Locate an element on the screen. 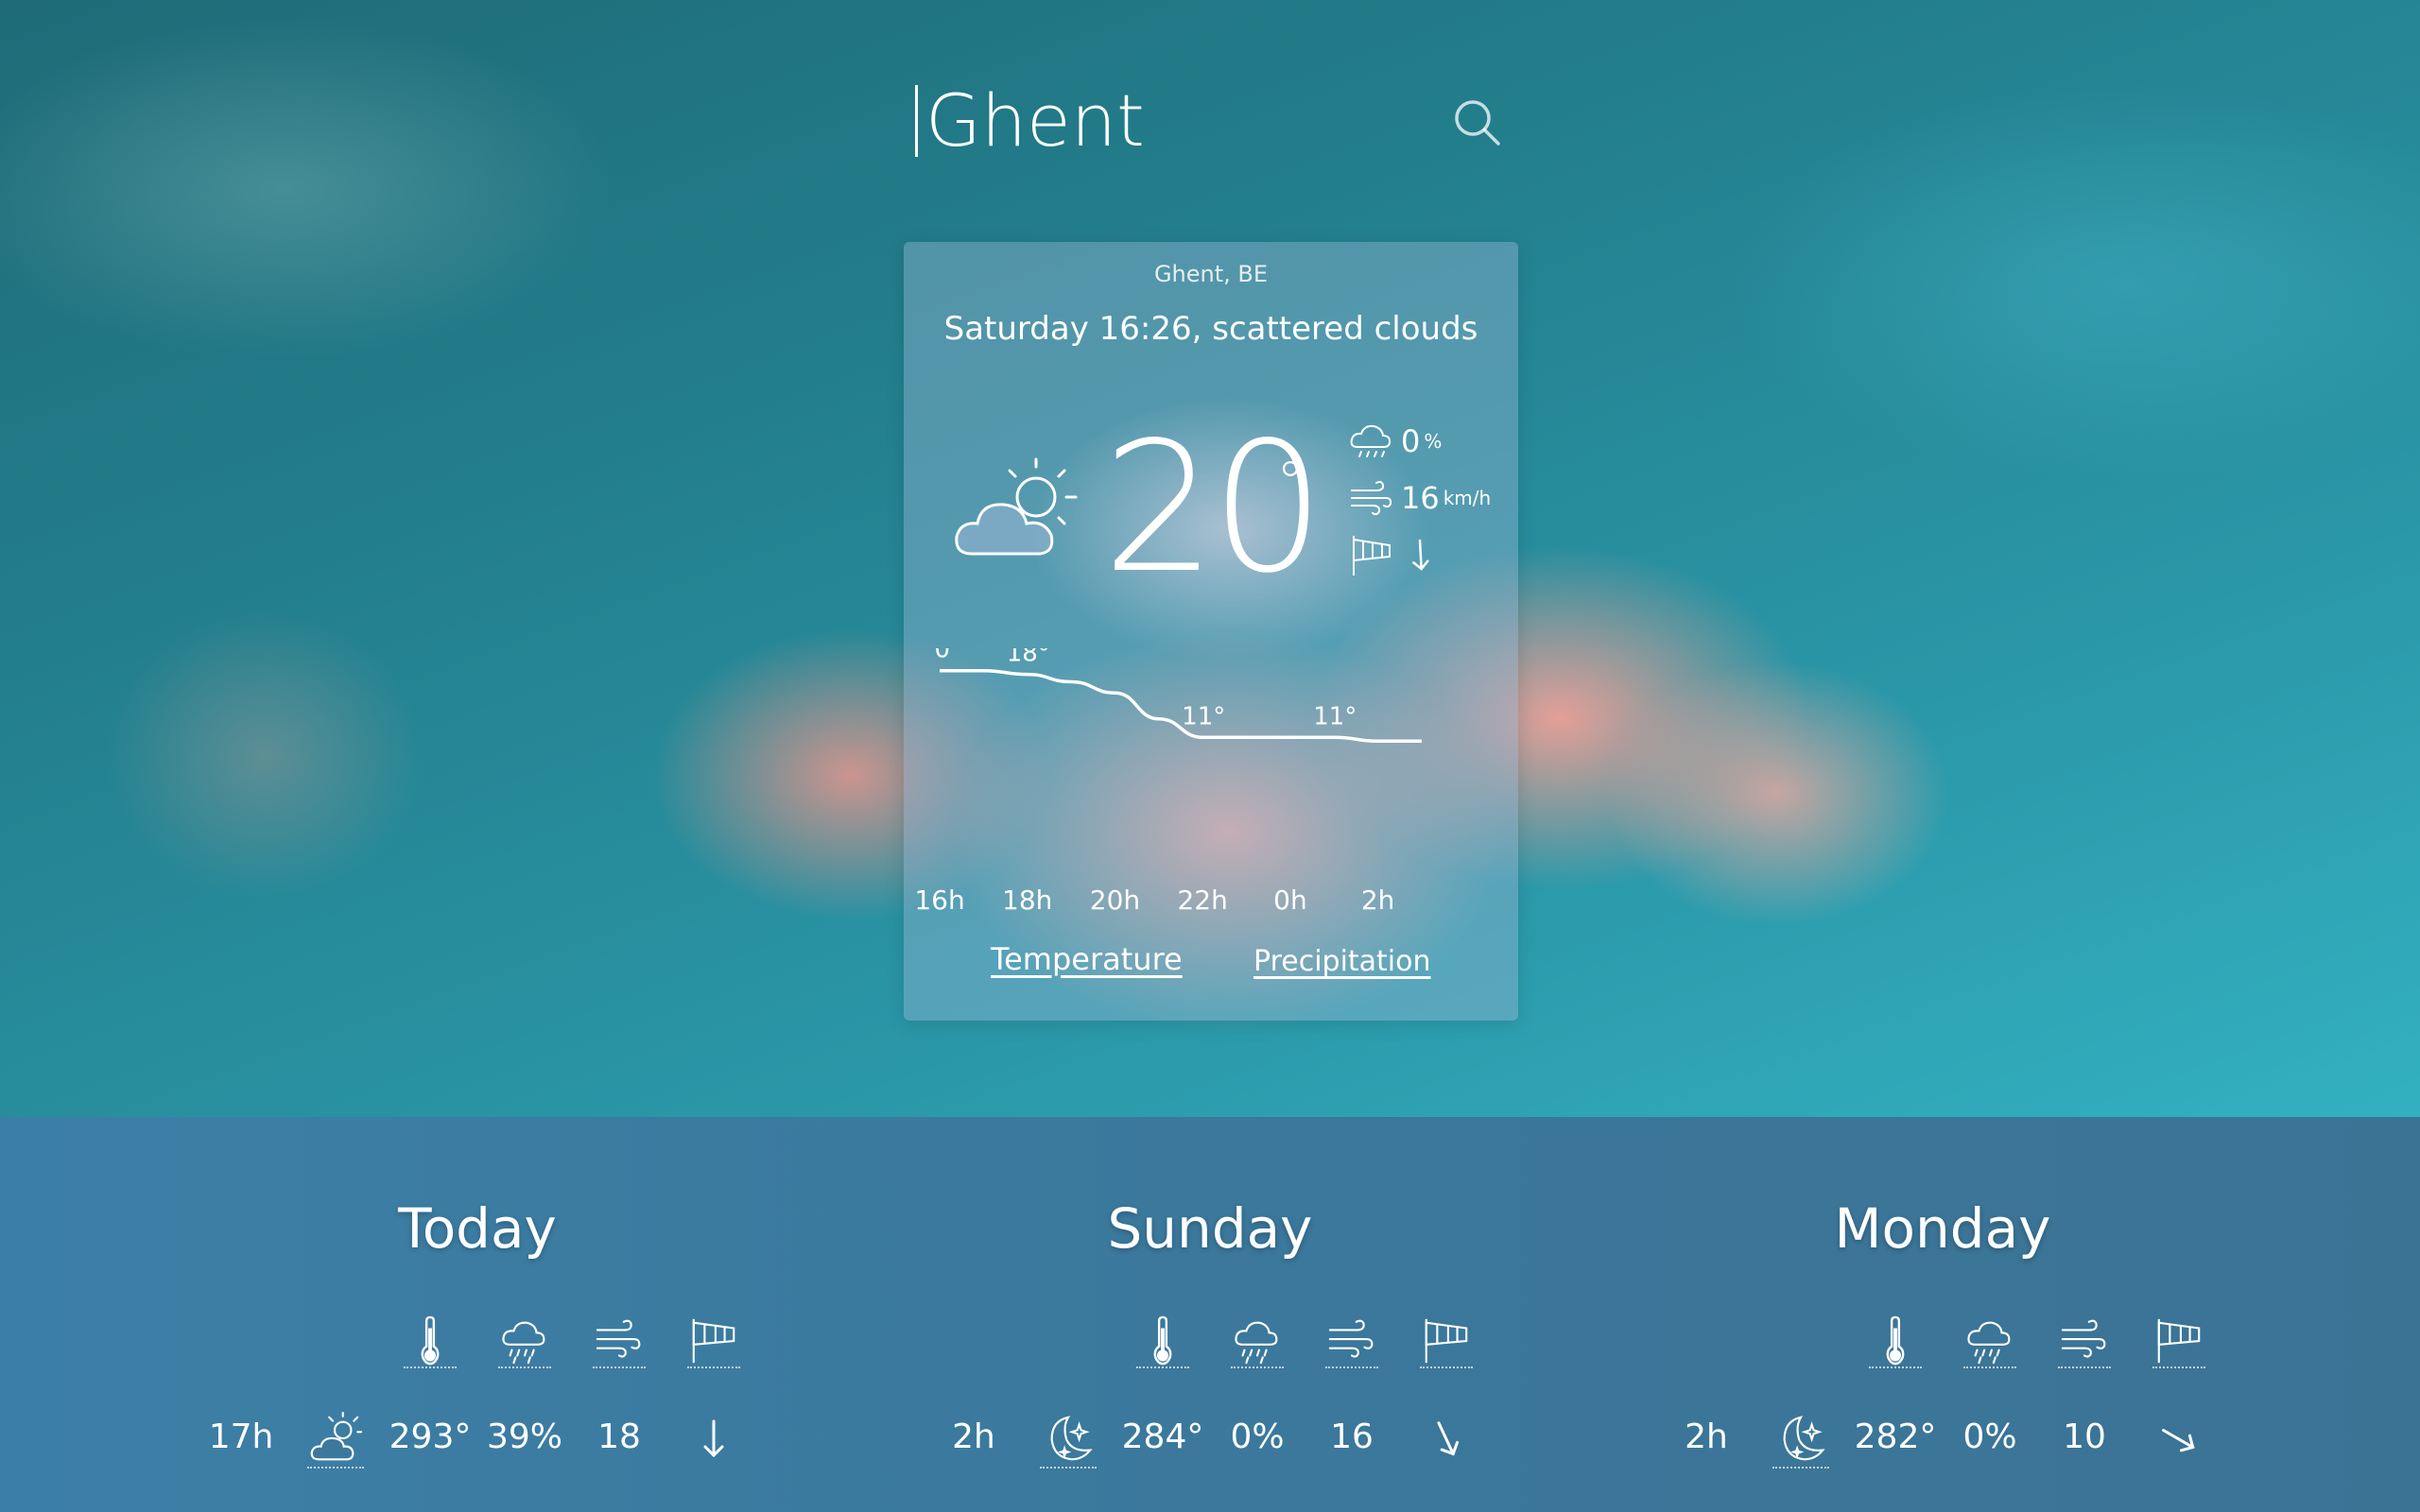 This screenshot has width=2420, height=1512. forecast-precipitation: 39% is located at coordinates (524, 1437).